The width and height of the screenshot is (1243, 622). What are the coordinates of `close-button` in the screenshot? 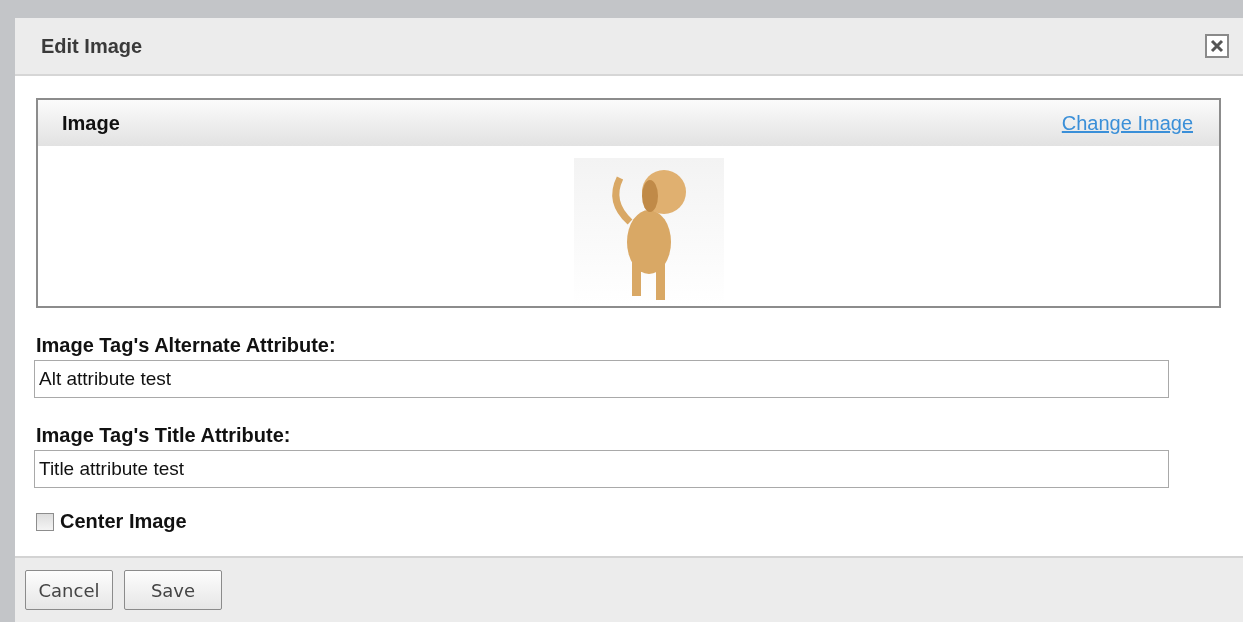 It's located at (1217, 46).